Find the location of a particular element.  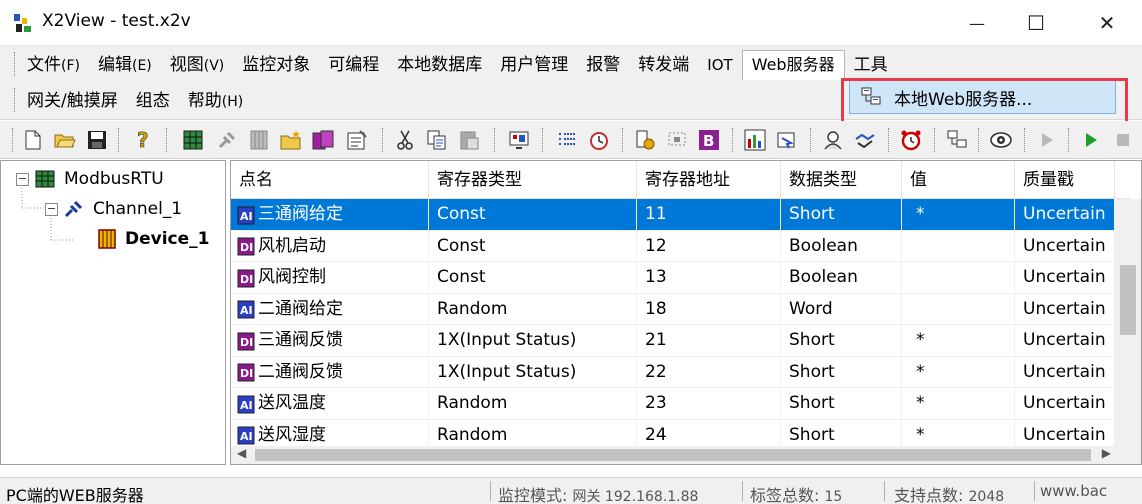

save-button is located at coordinates (97, 140).